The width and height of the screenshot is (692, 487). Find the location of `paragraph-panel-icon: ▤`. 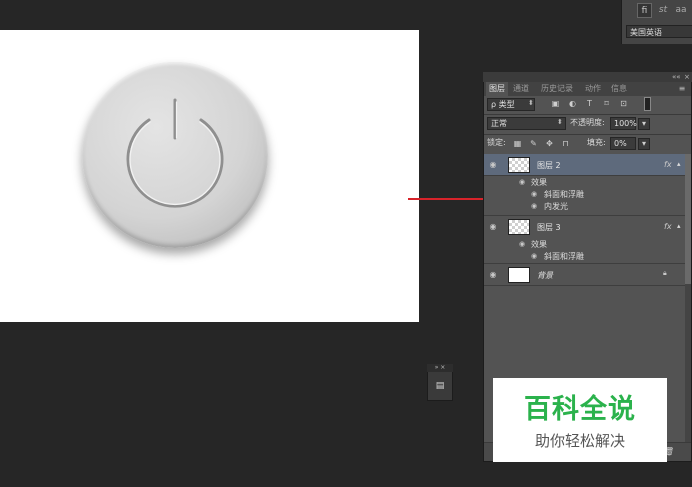

paragraph-panel-icon: ▤ is located at coordinates (440, 386).